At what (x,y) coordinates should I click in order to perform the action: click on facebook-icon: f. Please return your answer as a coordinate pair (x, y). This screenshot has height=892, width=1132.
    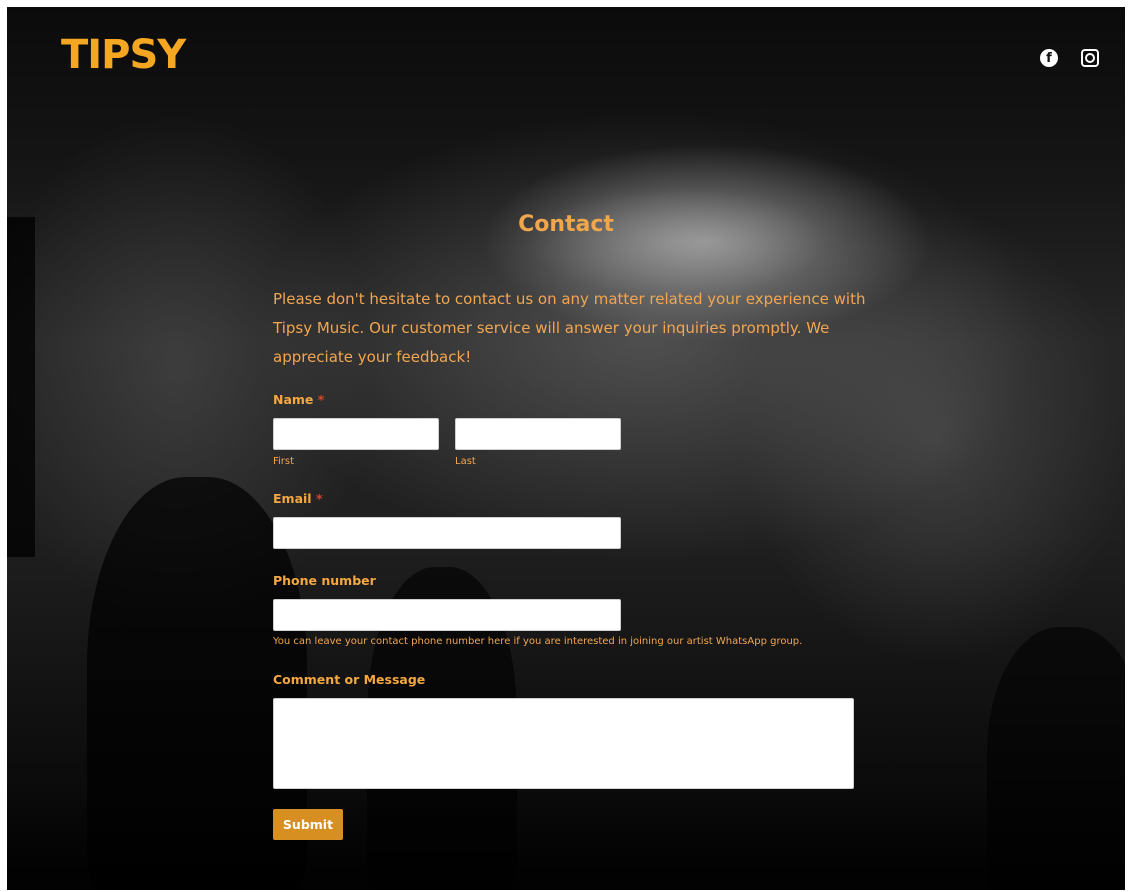
    Looking at the image, I should click on (1049, 58).